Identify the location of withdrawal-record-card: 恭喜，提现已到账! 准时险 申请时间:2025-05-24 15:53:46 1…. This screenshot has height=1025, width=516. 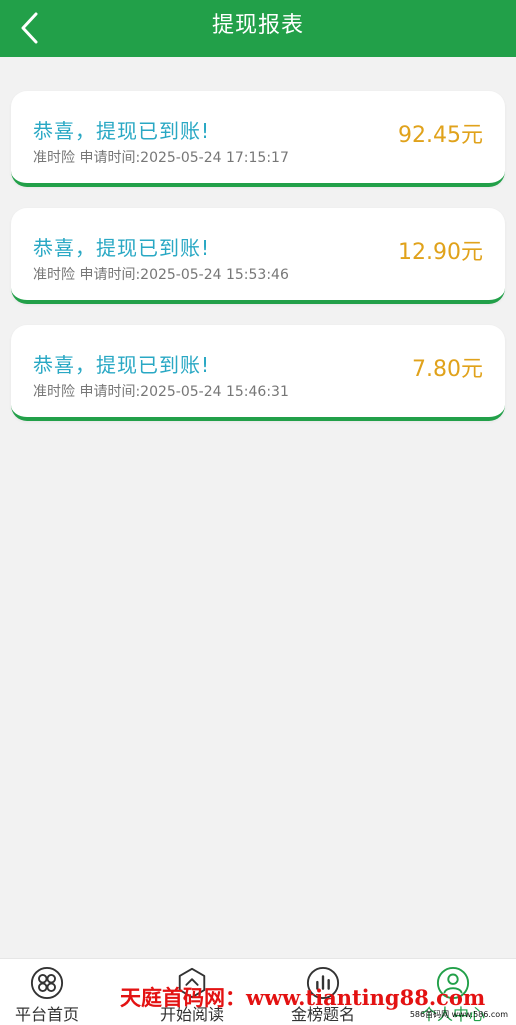
(258, 256).